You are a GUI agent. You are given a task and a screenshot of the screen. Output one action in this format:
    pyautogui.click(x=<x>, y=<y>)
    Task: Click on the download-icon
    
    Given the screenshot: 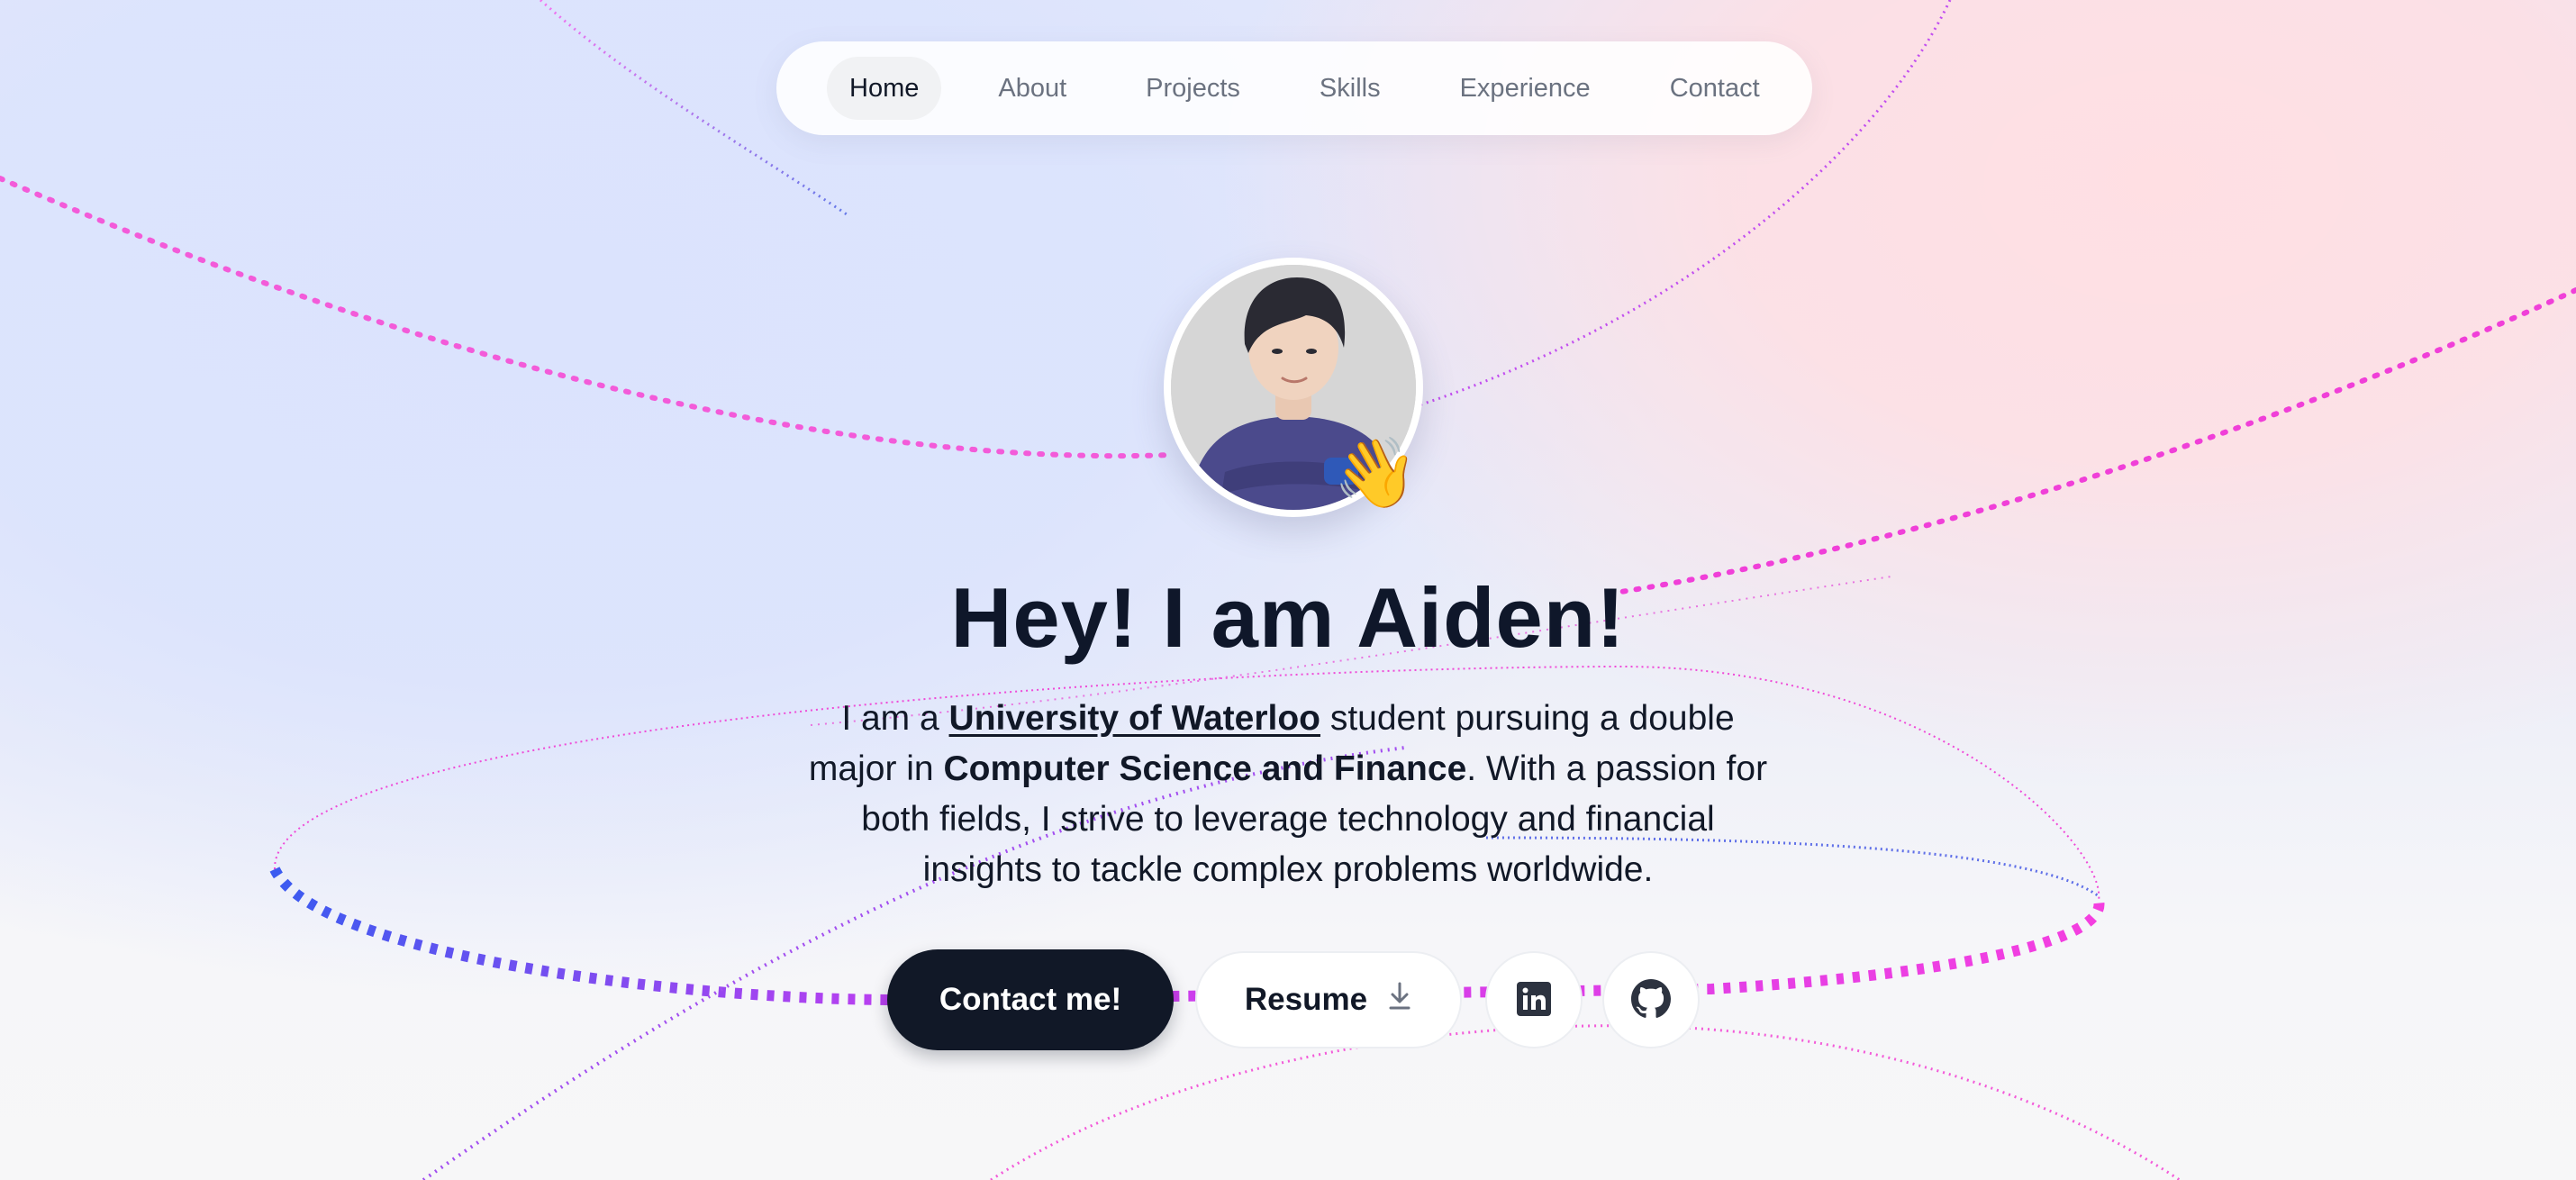 What is the action you would take?
    pyautogui.click(x=1399, y=1000)
    